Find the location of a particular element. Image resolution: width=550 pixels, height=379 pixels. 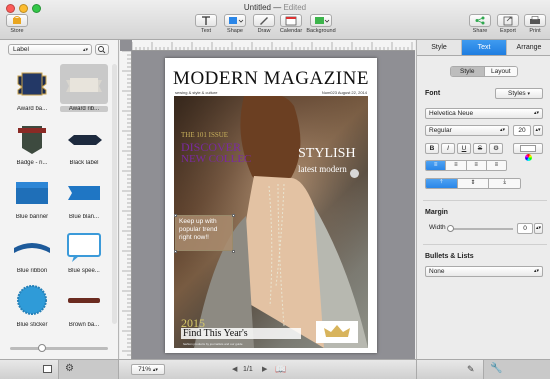

magazine-tagline: sewing & style & culture is located at coordinates (196, 92).